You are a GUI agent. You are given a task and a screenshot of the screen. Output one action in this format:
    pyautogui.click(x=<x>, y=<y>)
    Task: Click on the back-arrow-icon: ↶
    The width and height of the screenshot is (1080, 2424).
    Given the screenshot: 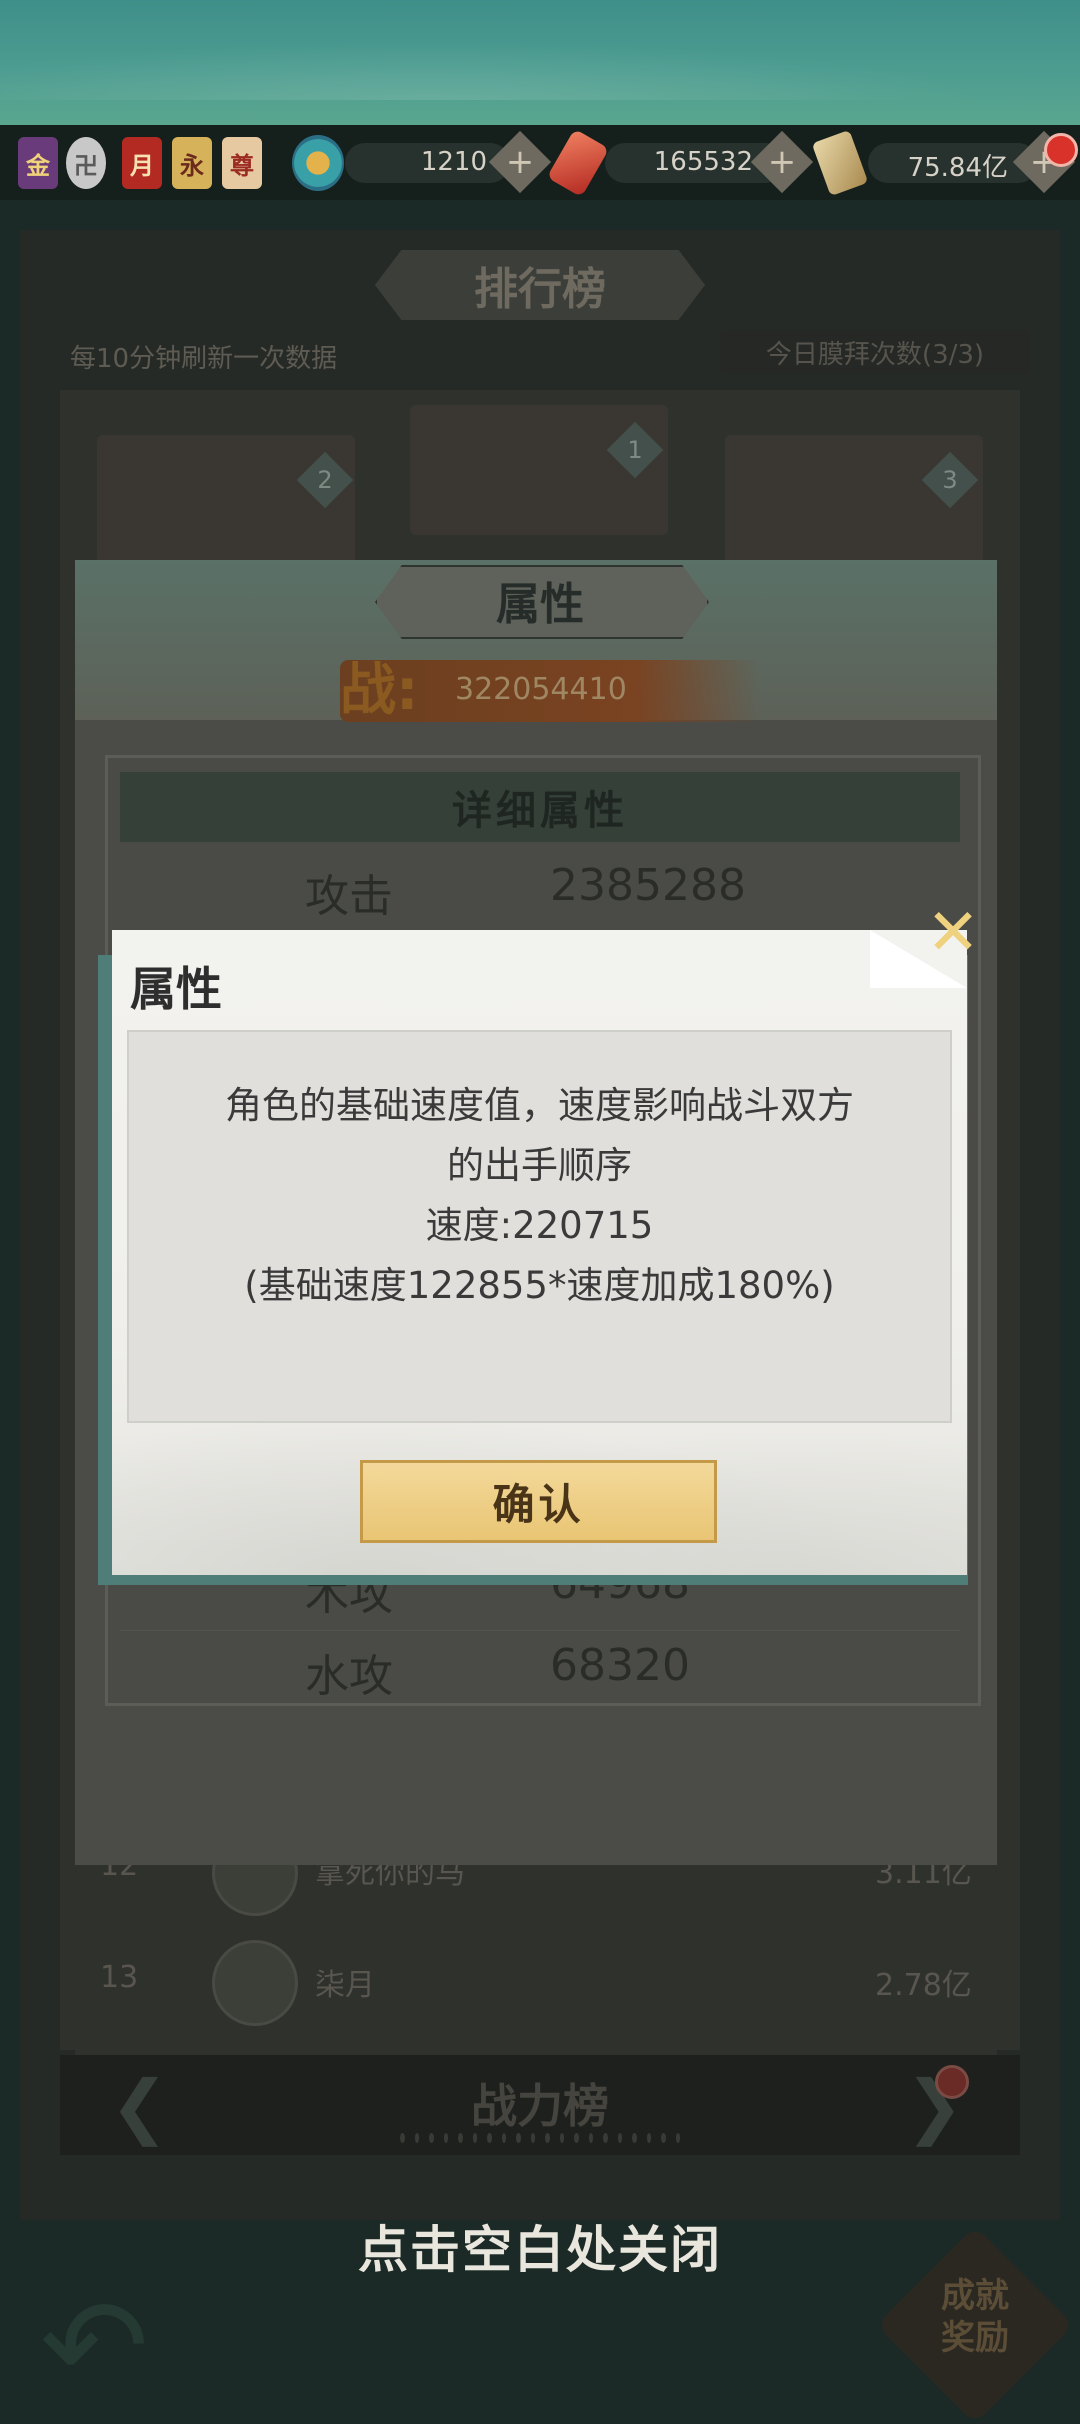 What is the action you would take?
    pyautogui.click(x=140, y=2346)
    